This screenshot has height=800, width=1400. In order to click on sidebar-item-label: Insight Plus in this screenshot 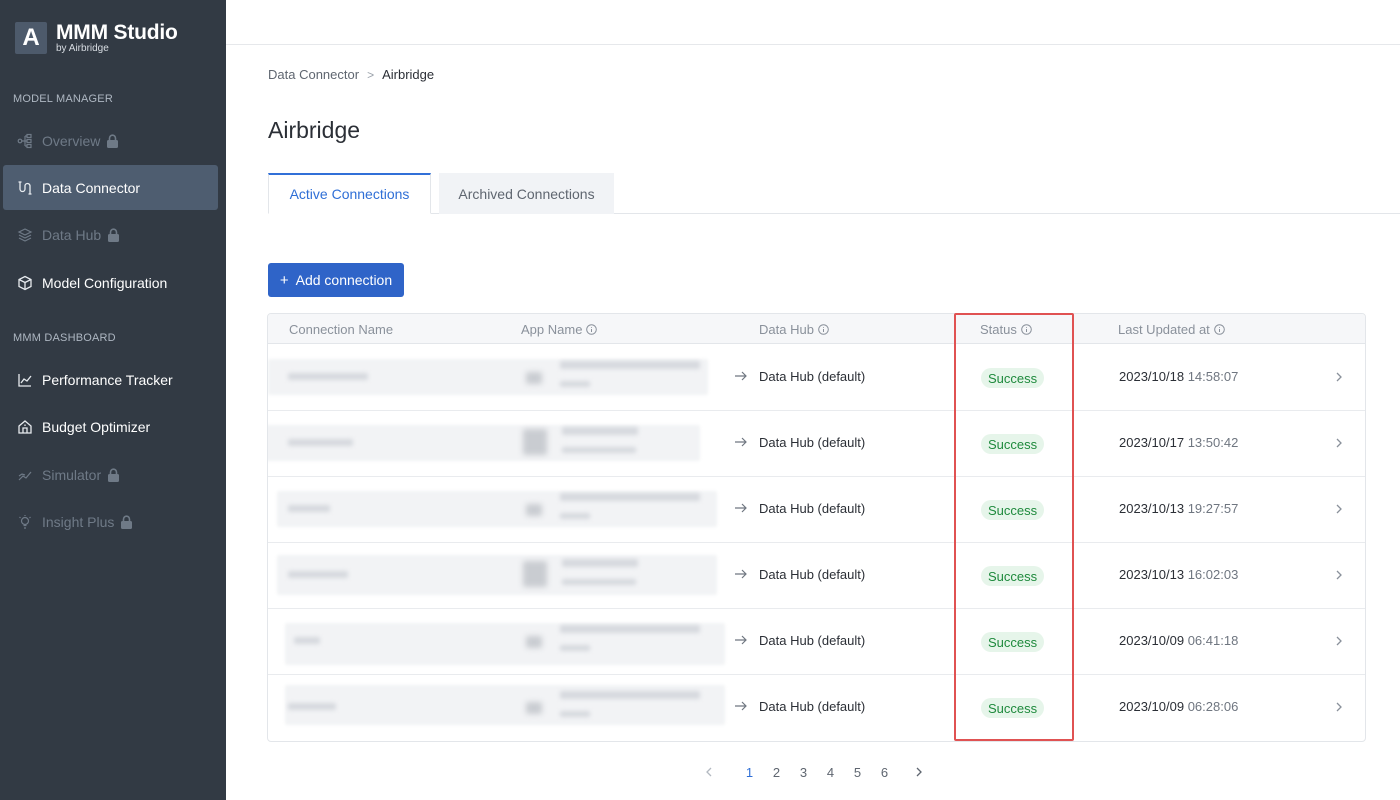, I will do `click(78, 521)`.